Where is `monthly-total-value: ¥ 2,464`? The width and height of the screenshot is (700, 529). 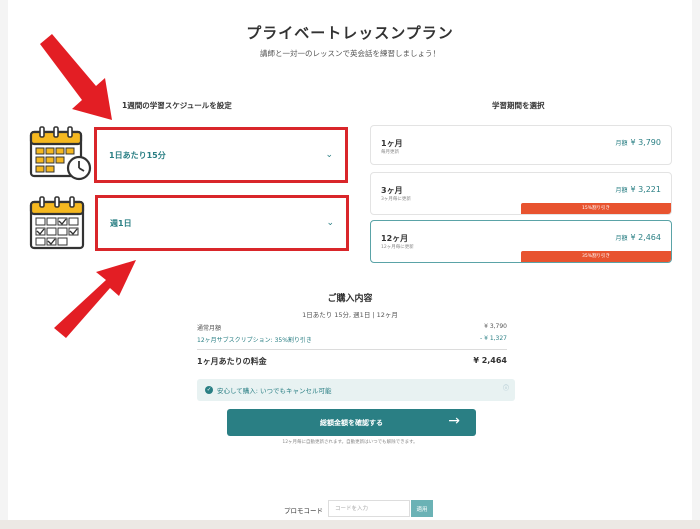
monthly-total-value: ¥ 2,464 is located at coordinates (490, 360).